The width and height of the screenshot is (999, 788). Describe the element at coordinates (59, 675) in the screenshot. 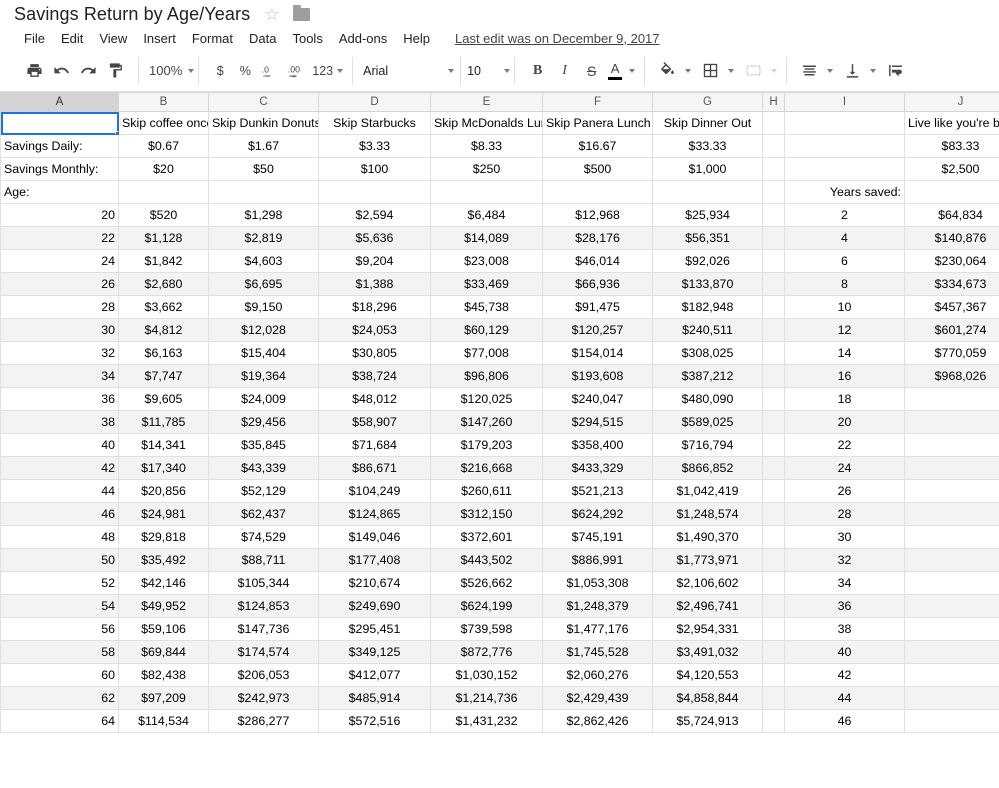

I see `cell-age: 60` at that location.